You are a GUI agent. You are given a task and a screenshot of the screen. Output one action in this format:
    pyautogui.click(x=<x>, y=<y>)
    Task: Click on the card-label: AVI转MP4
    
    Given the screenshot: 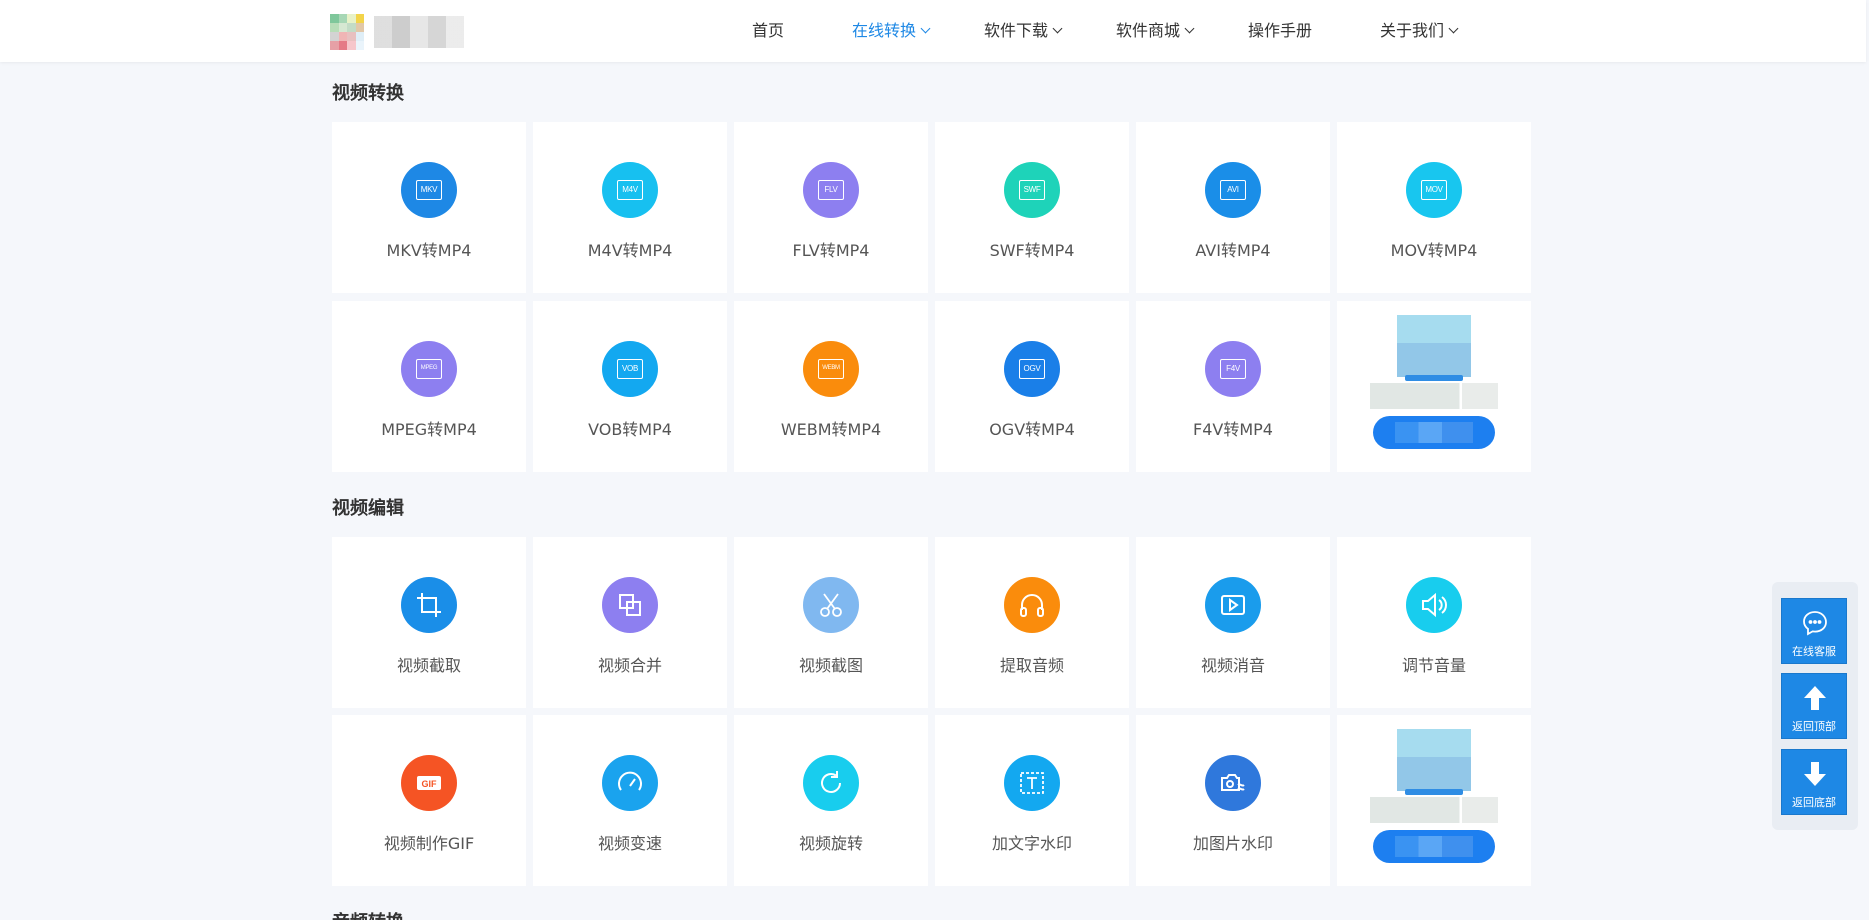 What is the action you would take?
    pyautogui.click(x=1233, y=250)
    